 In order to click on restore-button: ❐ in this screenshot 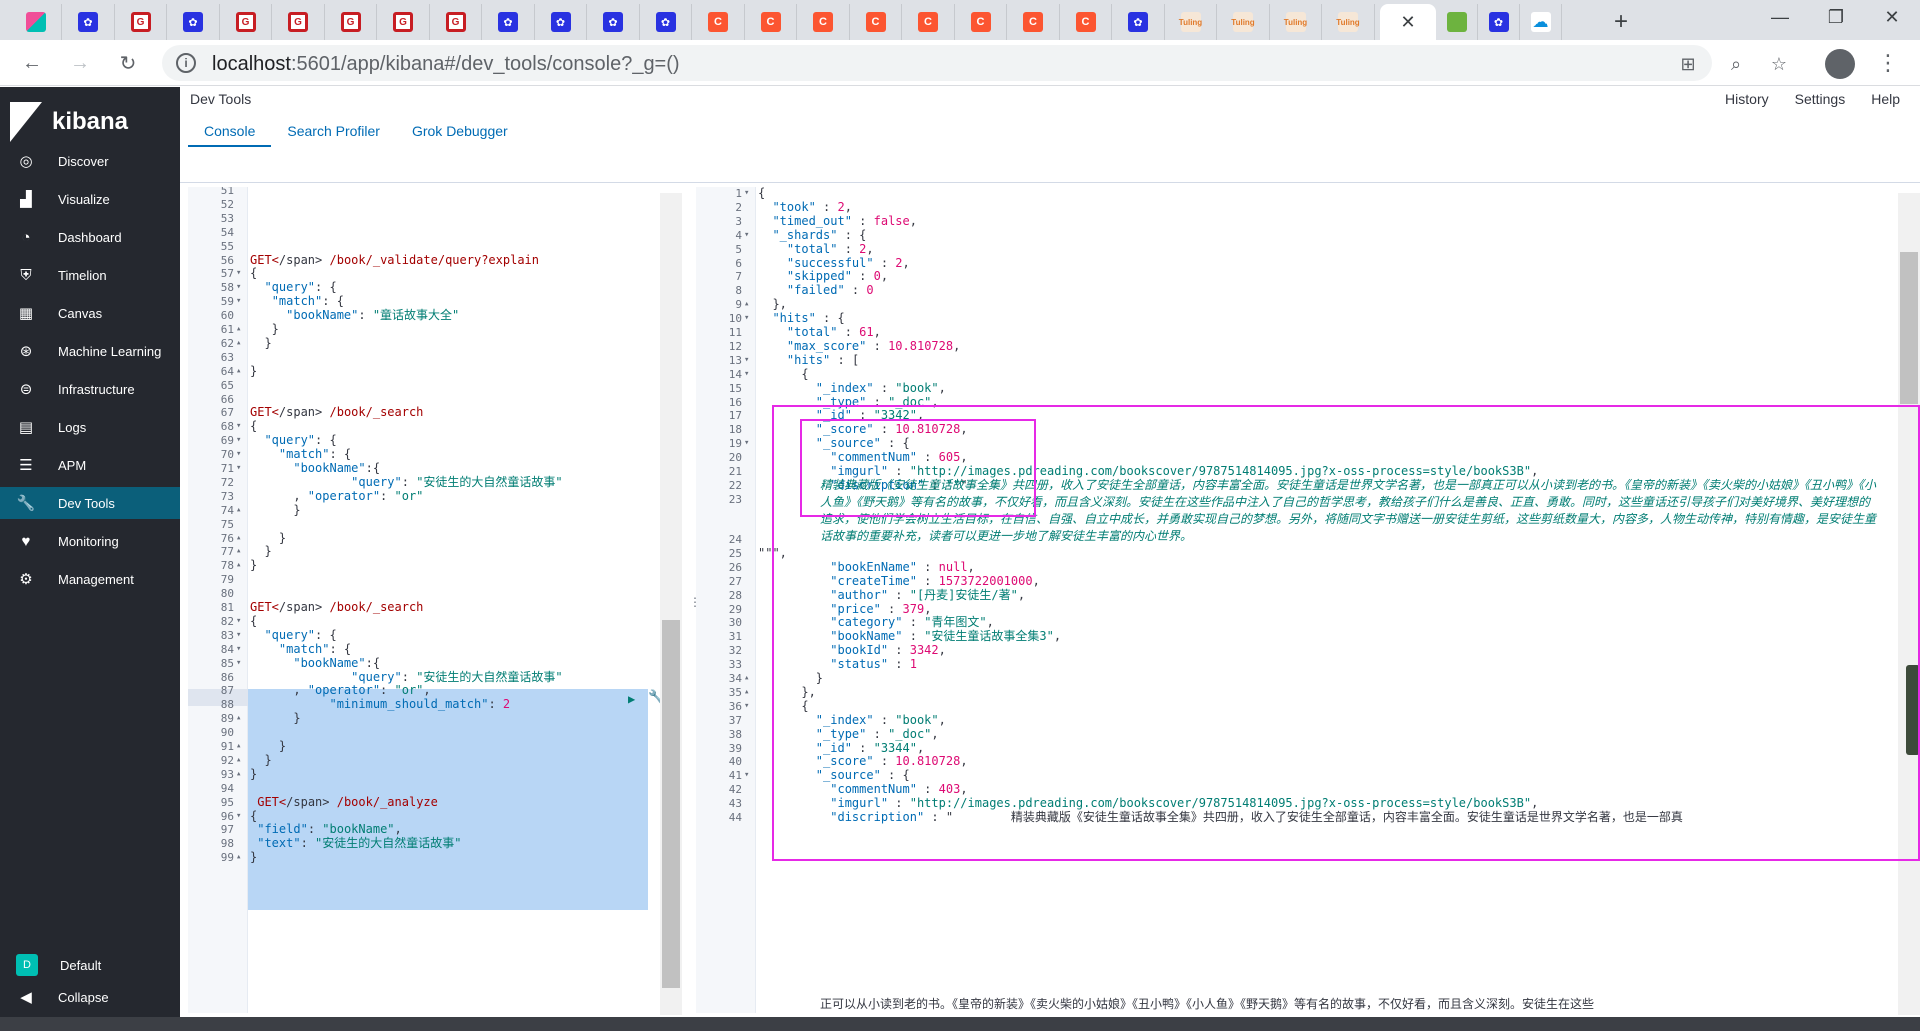, I will do `click(1836, 17)`.